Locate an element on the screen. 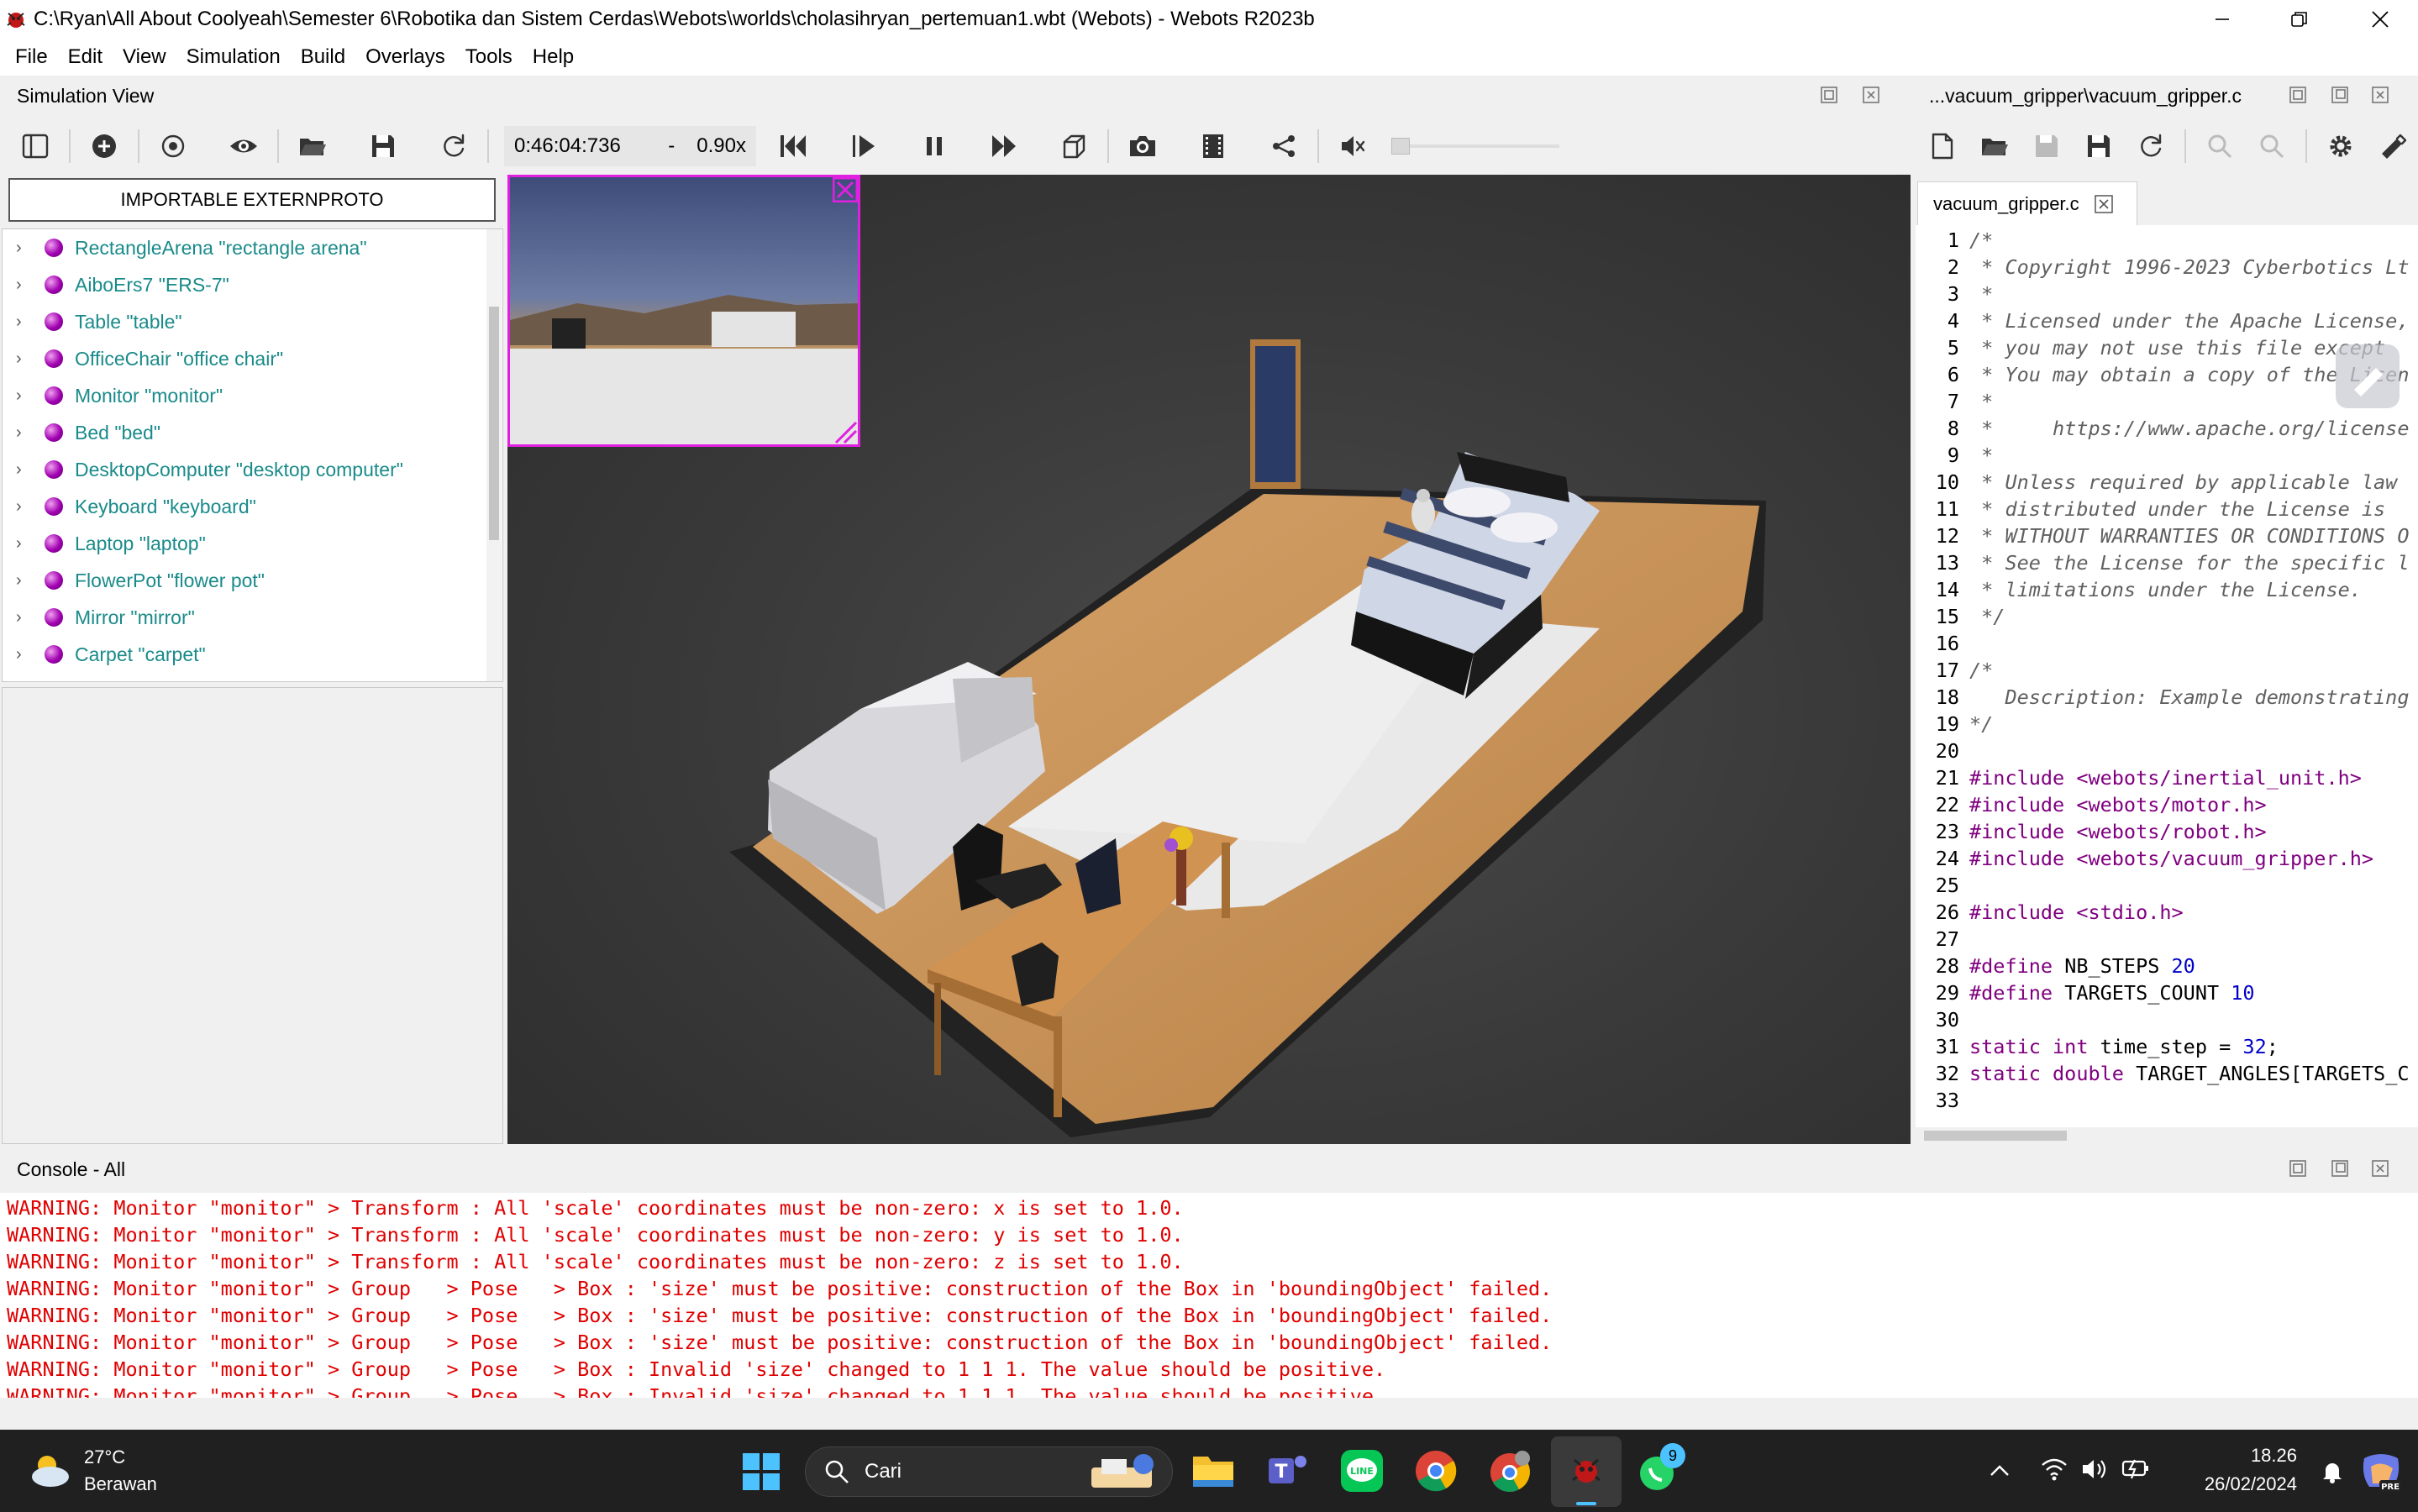 This screenshot has height=1512, width=2418. tree-item: › Monitor "monitor" is located at coordinates (253, 395).